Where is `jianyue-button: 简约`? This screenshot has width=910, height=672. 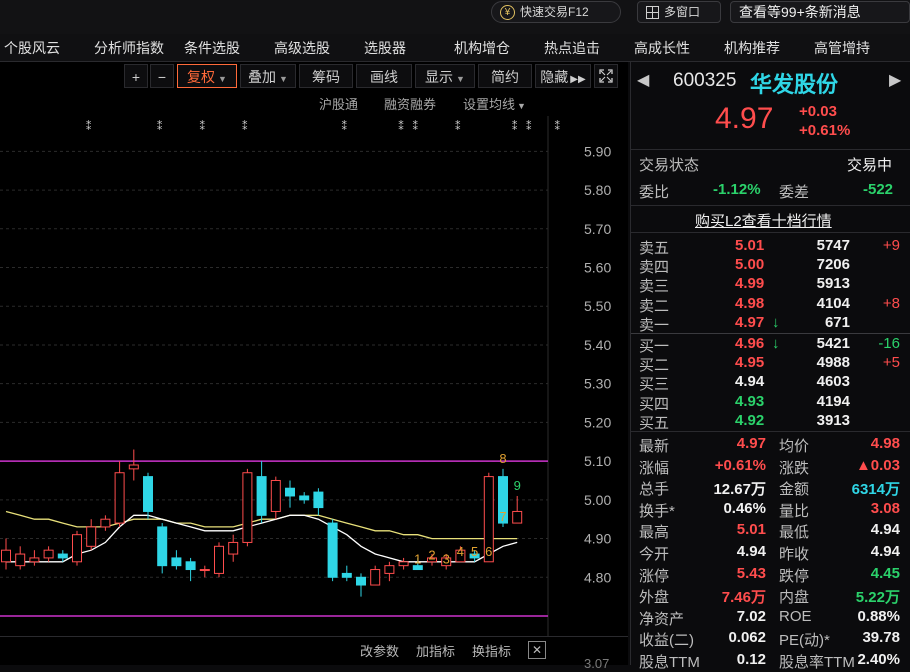
jianyue-button: 简约 is located at coordinates (505, 76).